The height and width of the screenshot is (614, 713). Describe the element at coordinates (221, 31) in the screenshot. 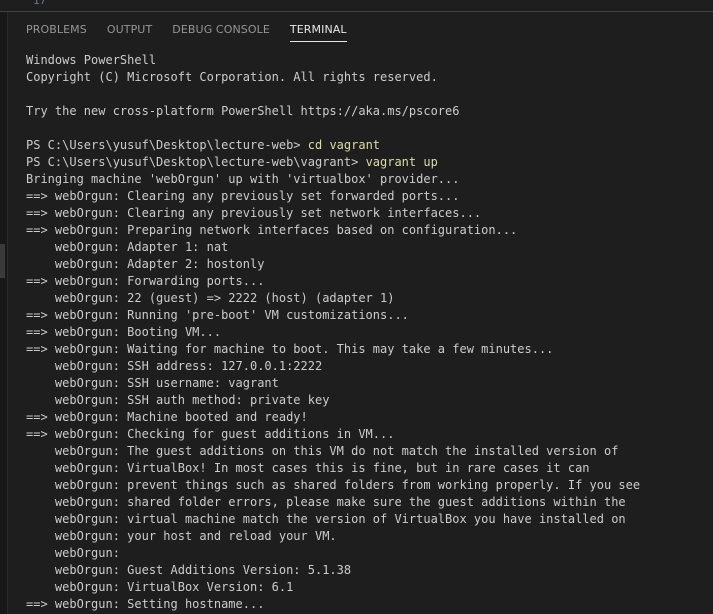

I see `tab-debug-console: DEBUG CONSOLE` at that location.